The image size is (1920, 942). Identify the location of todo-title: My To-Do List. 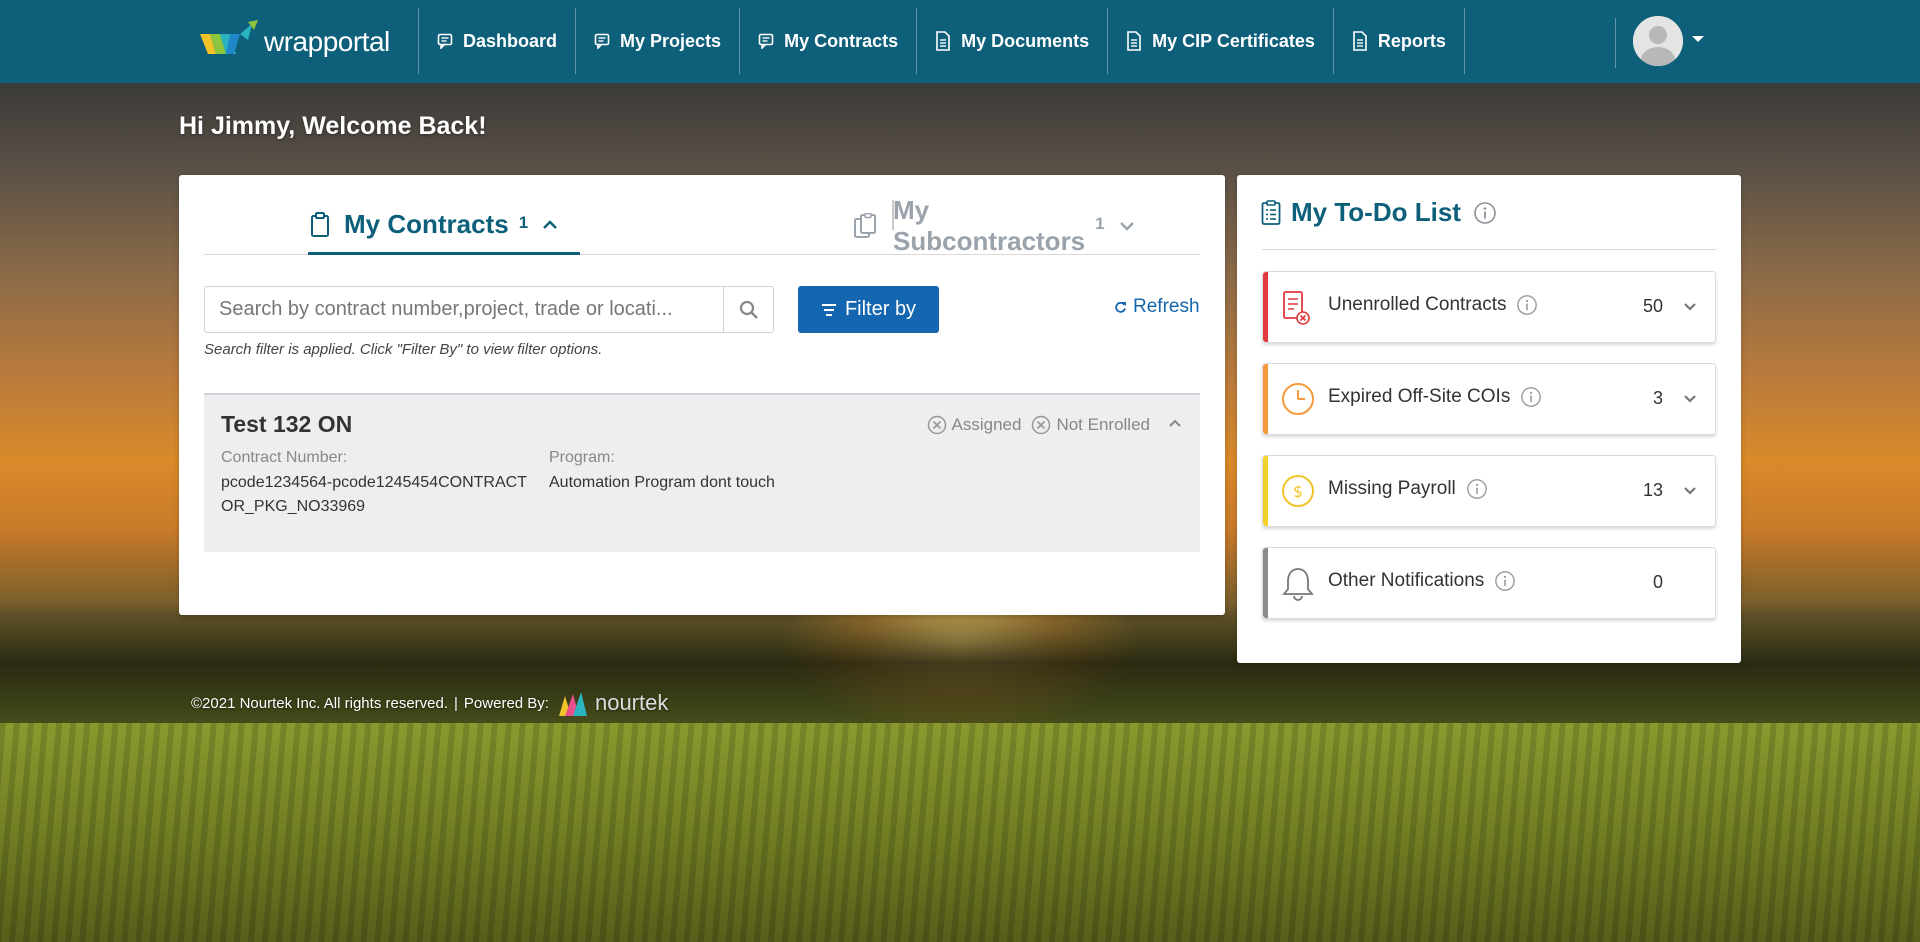
(1376, 212).